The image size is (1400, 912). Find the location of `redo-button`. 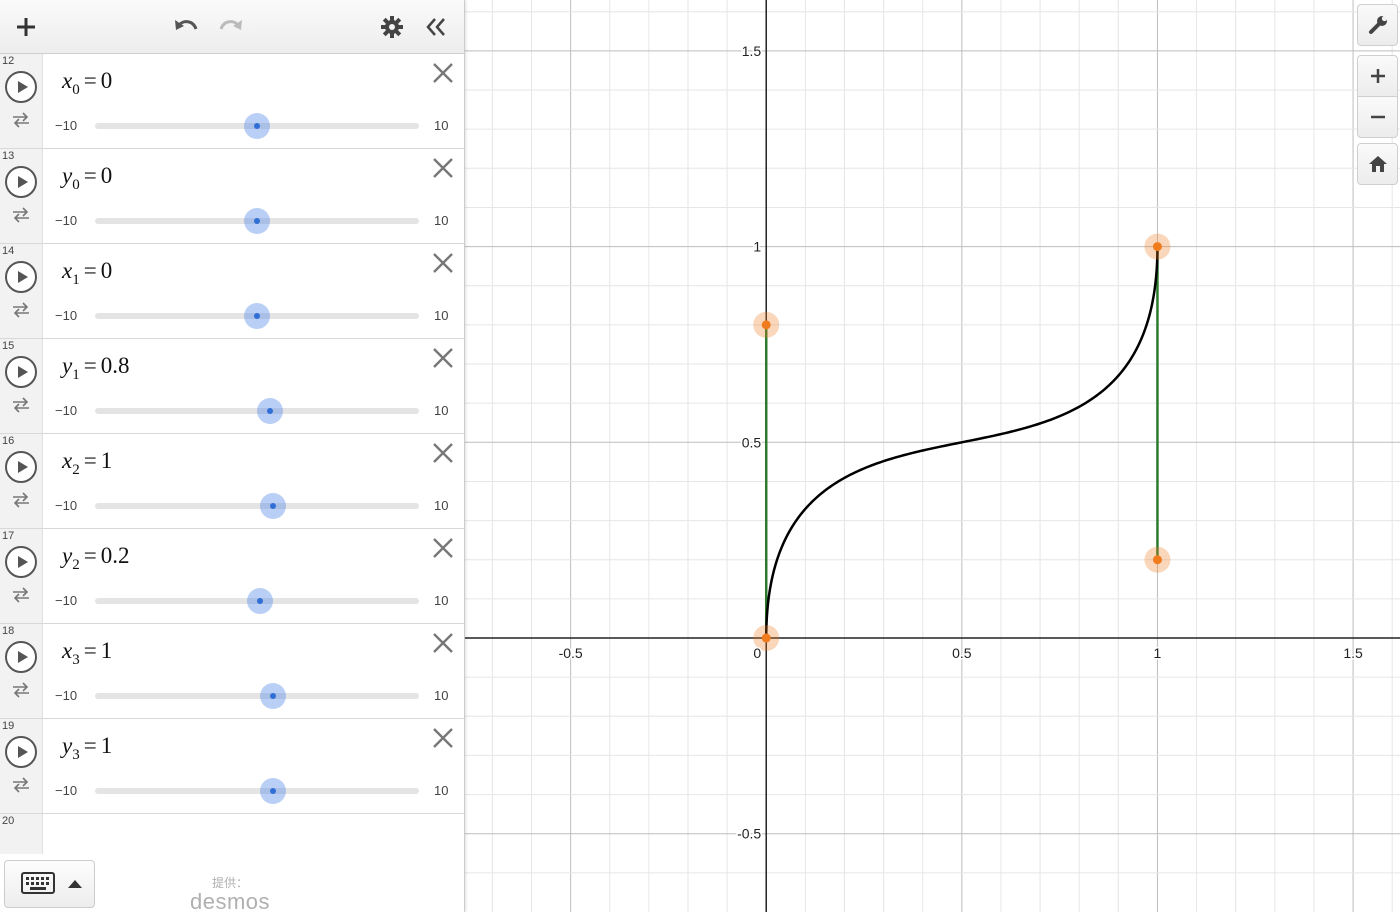

redo-button is located at coordinates (231, 27).